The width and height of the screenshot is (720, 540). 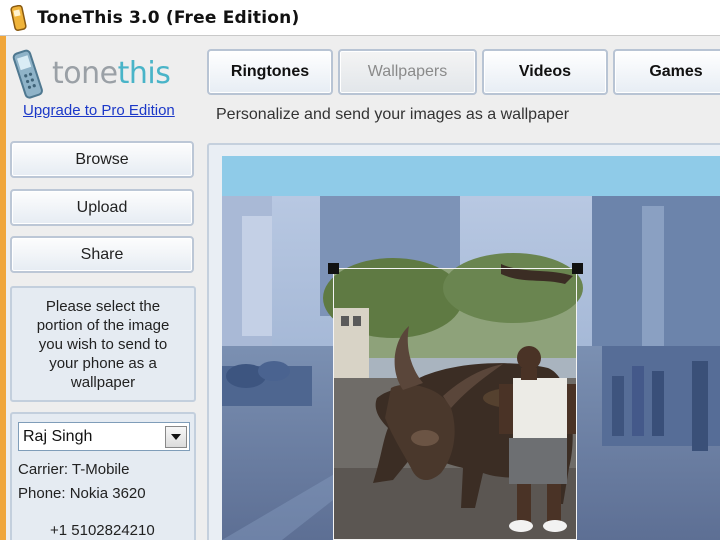 I want to click on logo-phone-icon, so click(x=27, y=74).